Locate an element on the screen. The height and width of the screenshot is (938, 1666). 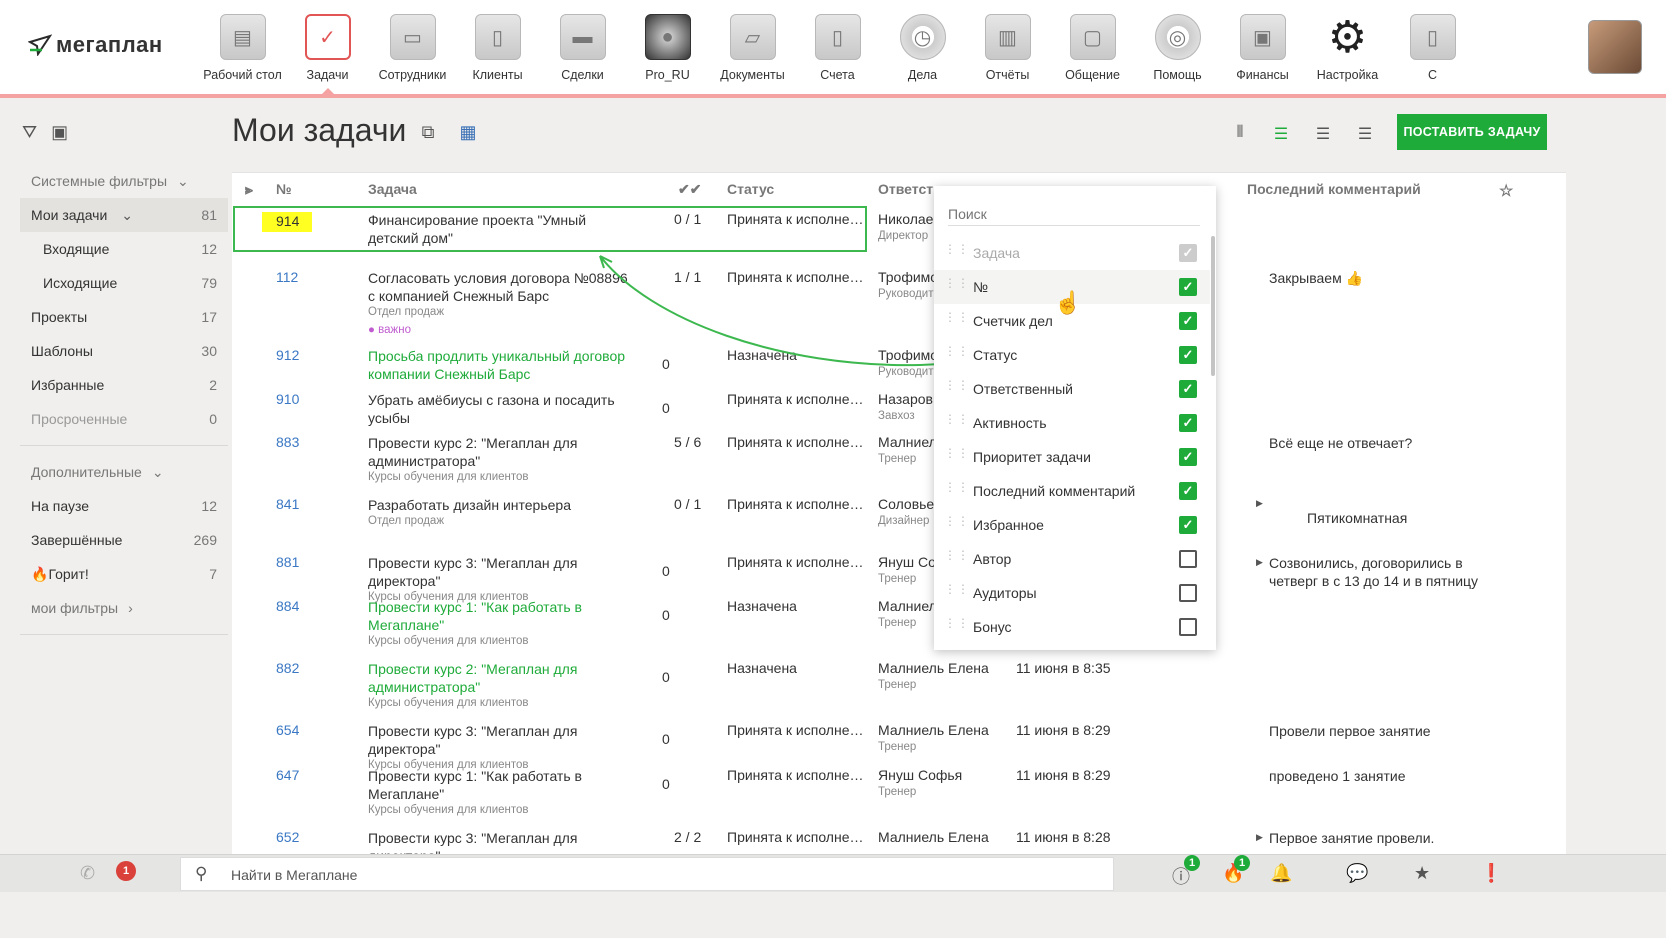
star-icon: ★ is located at coordinates (1422, 873).